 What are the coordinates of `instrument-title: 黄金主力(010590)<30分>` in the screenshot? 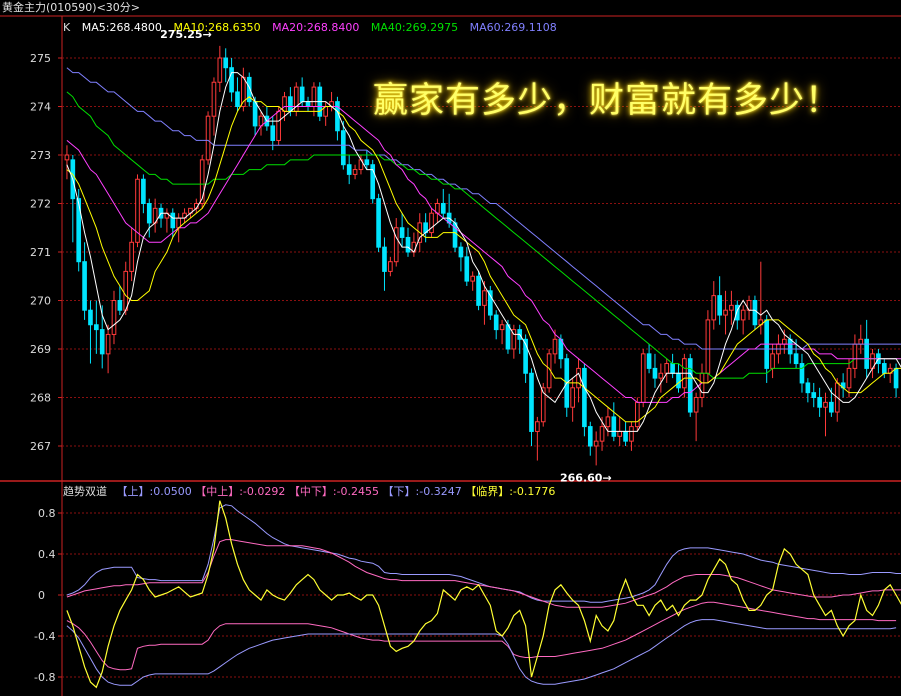 It's located at (71, 7).